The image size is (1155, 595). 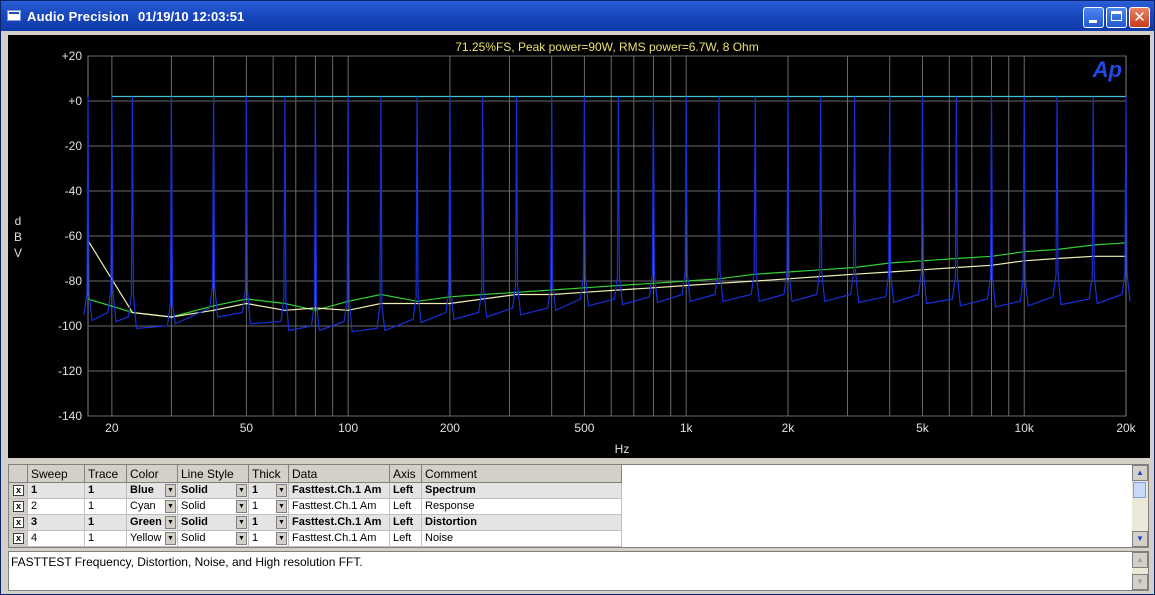 What do you see at coordinates (56, 474) in the screenshot?
I see `column-header: Sweep` at bounding box center [56, 474].